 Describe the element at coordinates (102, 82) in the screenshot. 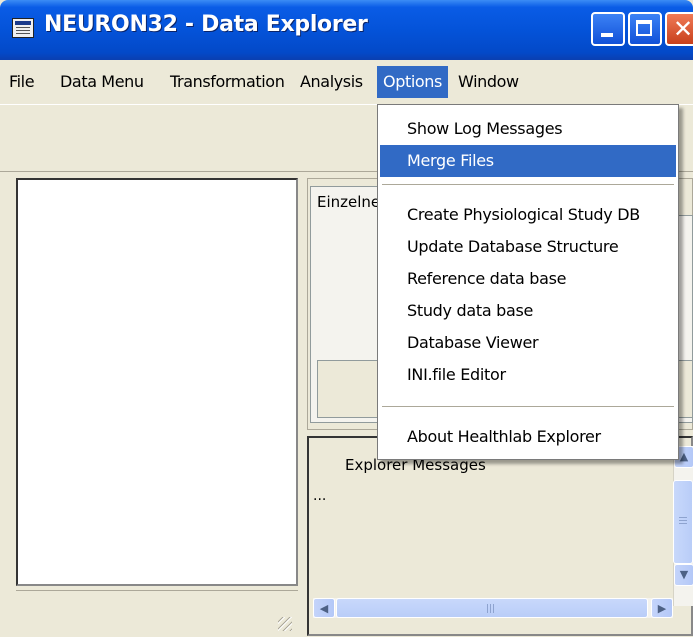

I see `menu-data-menu: Data Menu` at that location.